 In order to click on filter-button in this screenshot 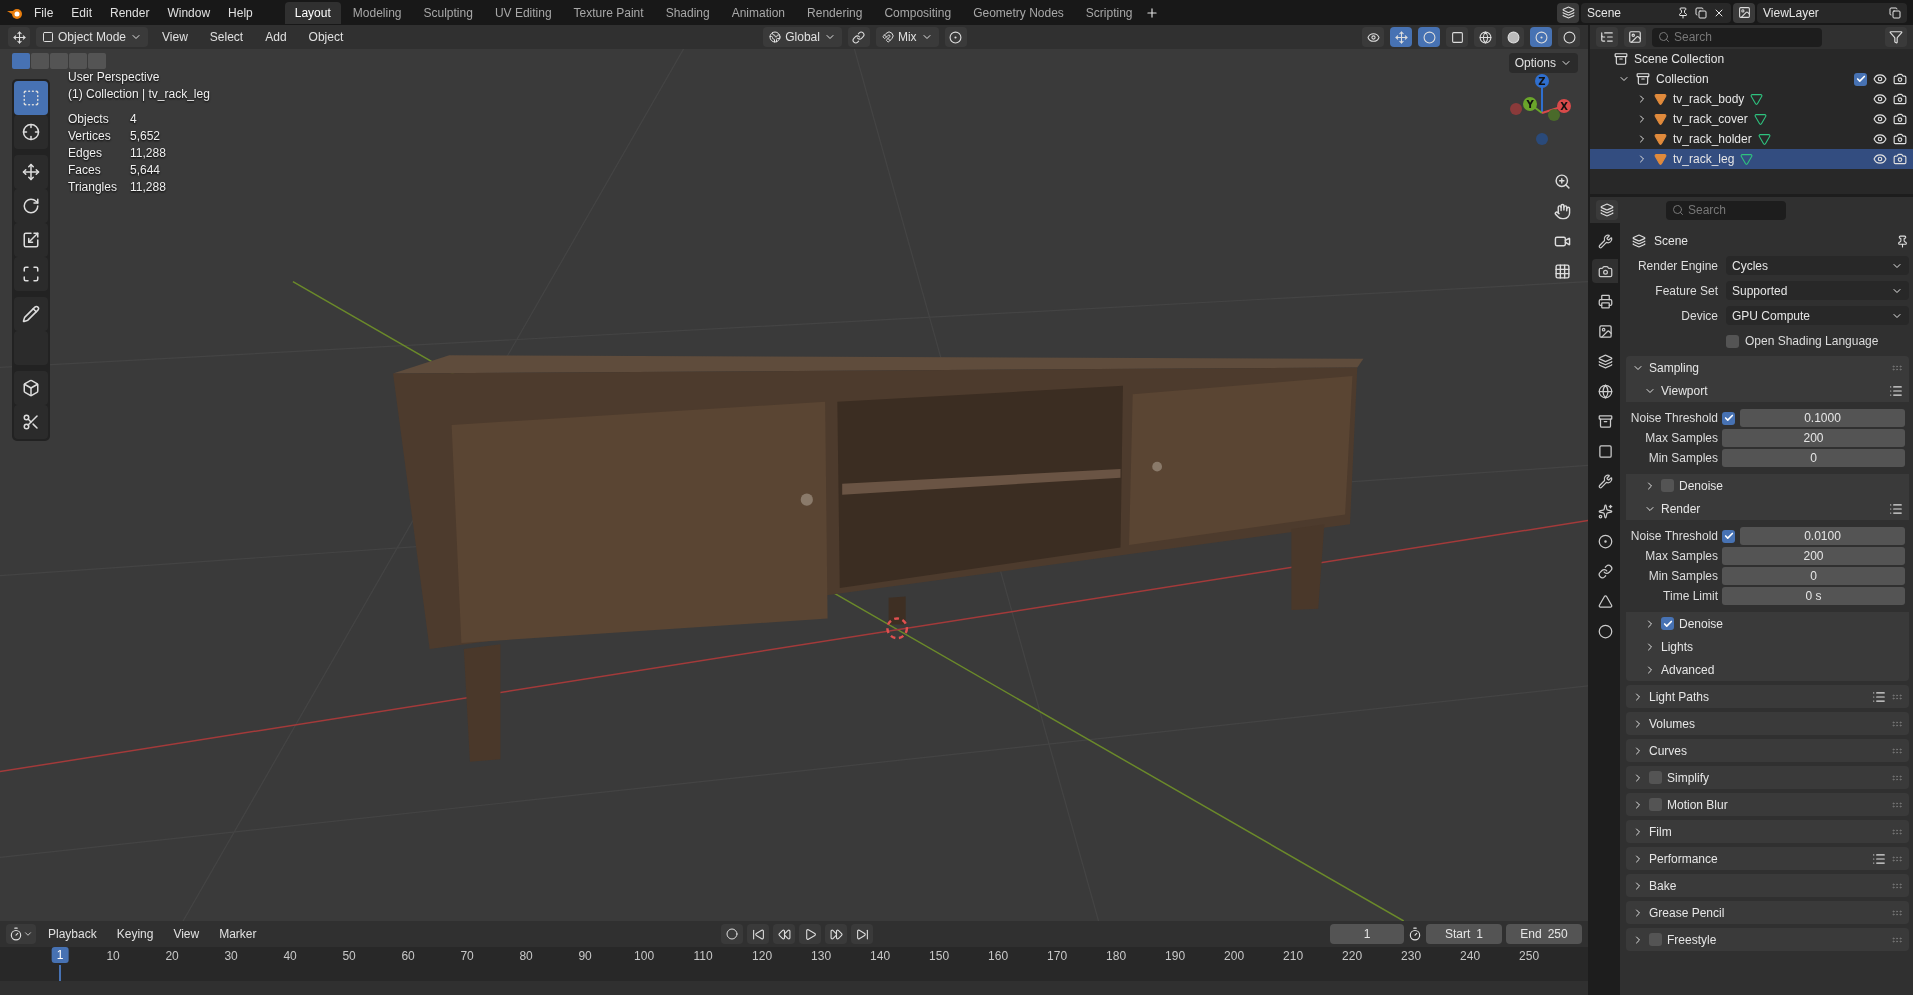, I will do `click(1896, 37)`.